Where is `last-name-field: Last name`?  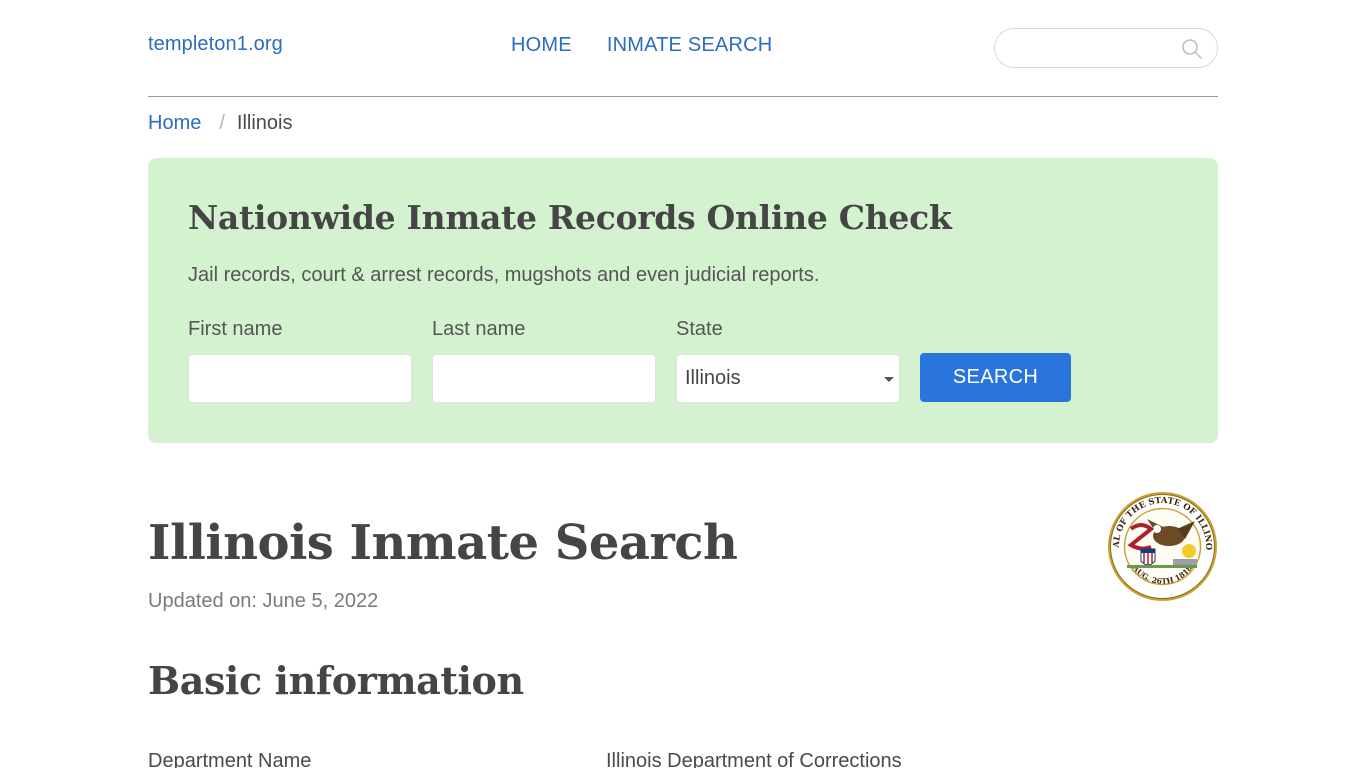 last-name-field: Last name is located at coordinates (544, 360).